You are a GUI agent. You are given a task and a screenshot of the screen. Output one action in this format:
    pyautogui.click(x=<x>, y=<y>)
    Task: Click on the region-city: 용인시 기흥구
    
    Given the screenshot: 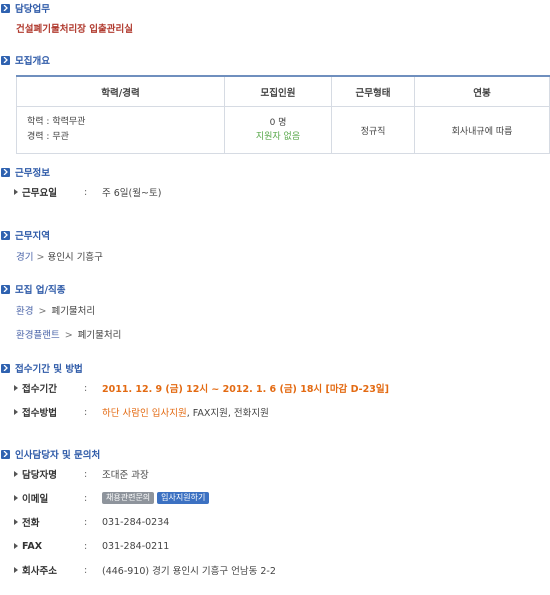 What is the action you would take?
    pyautogui.click(x=75, y=257)
    